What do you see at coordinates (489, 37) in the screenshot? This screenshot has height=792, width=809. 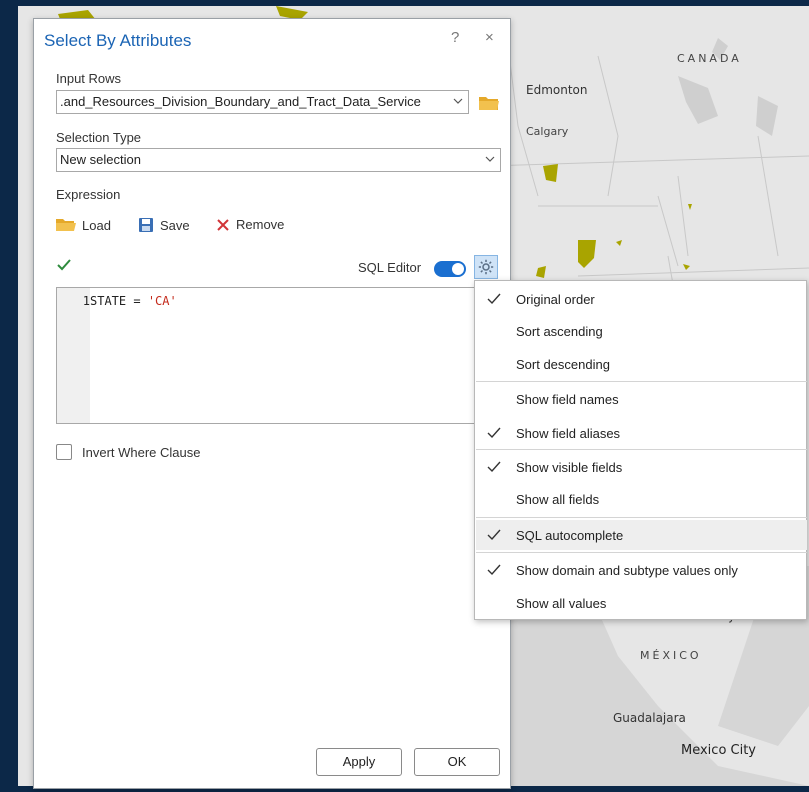 I see `close-button: ×` at bounding box center [489, 37].